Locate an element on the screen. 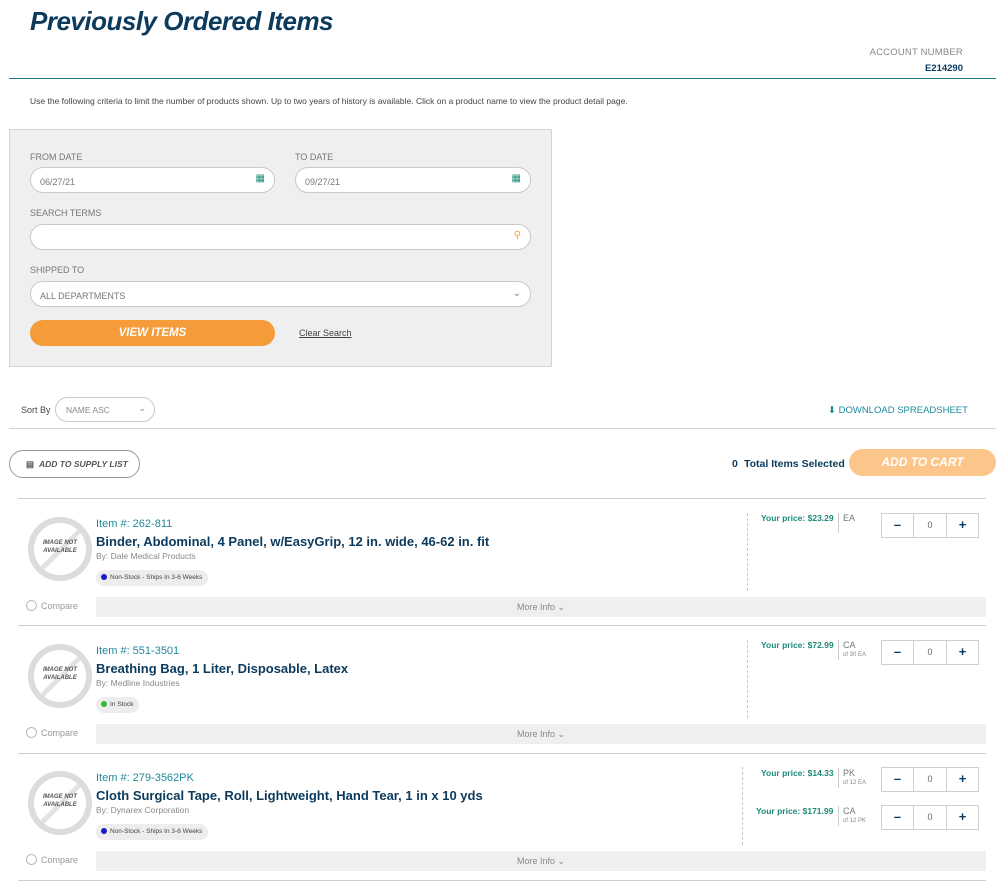 The width and height of the screenshot is (1003, 892). add-to-cart-button: ADD TO CART is located at coordinates (922, 462).